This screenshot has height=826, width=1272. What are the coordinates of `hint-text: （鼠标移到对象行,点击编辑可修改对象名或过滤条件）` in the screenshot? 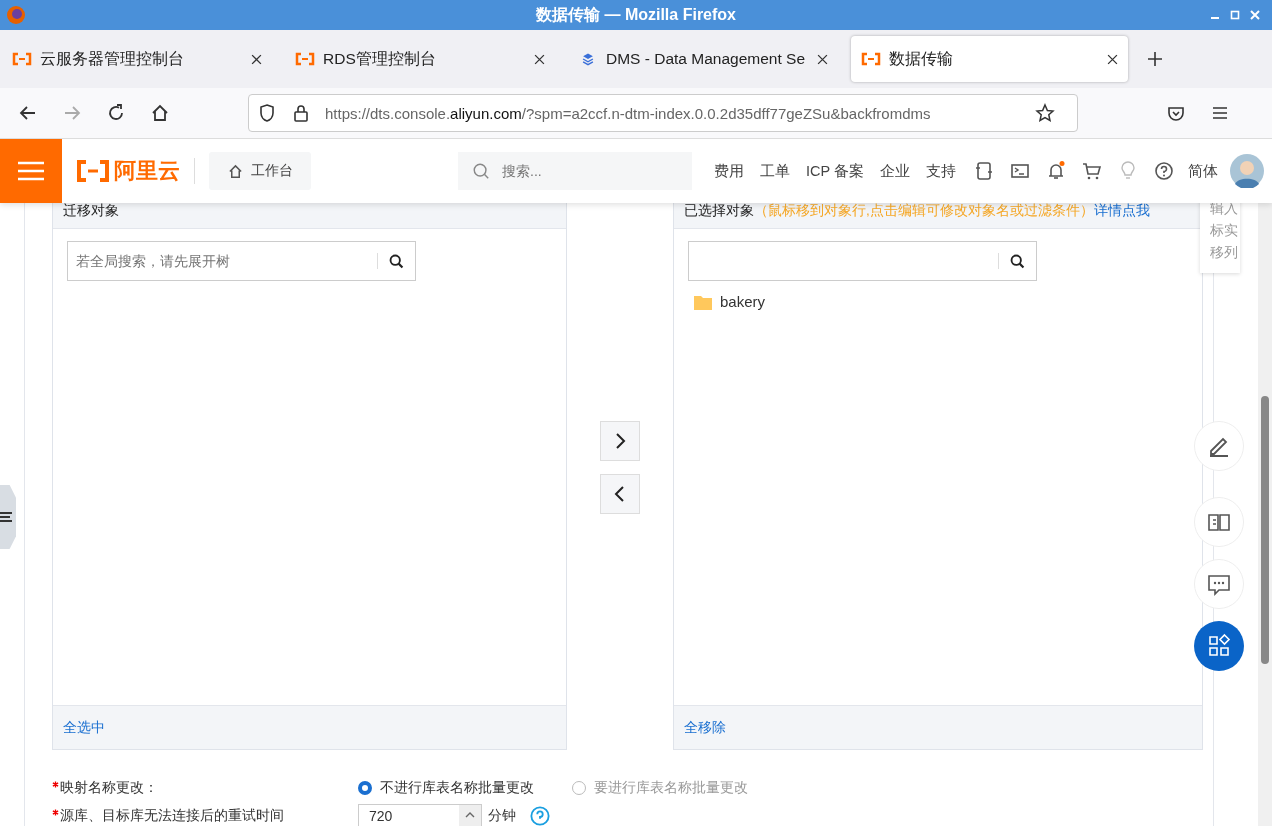 It's located at (924, 211).